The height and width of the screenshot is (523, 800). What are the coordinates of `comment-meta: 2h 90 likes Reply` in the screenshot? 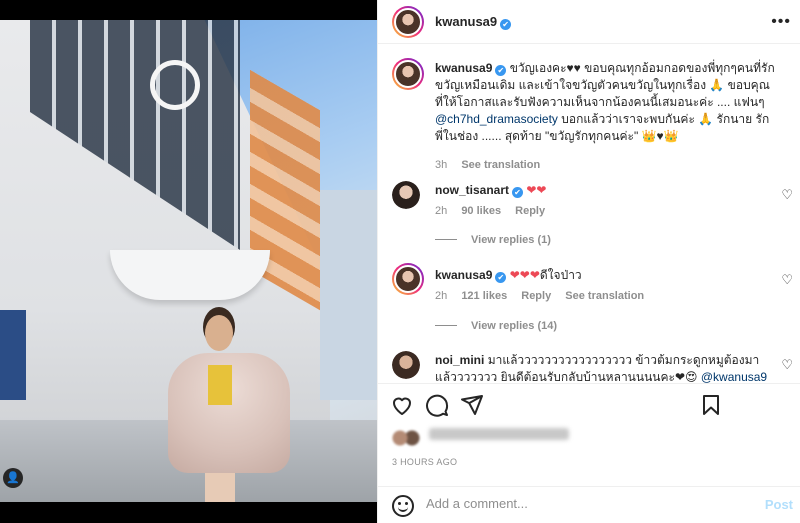 It's located at (495, 211).